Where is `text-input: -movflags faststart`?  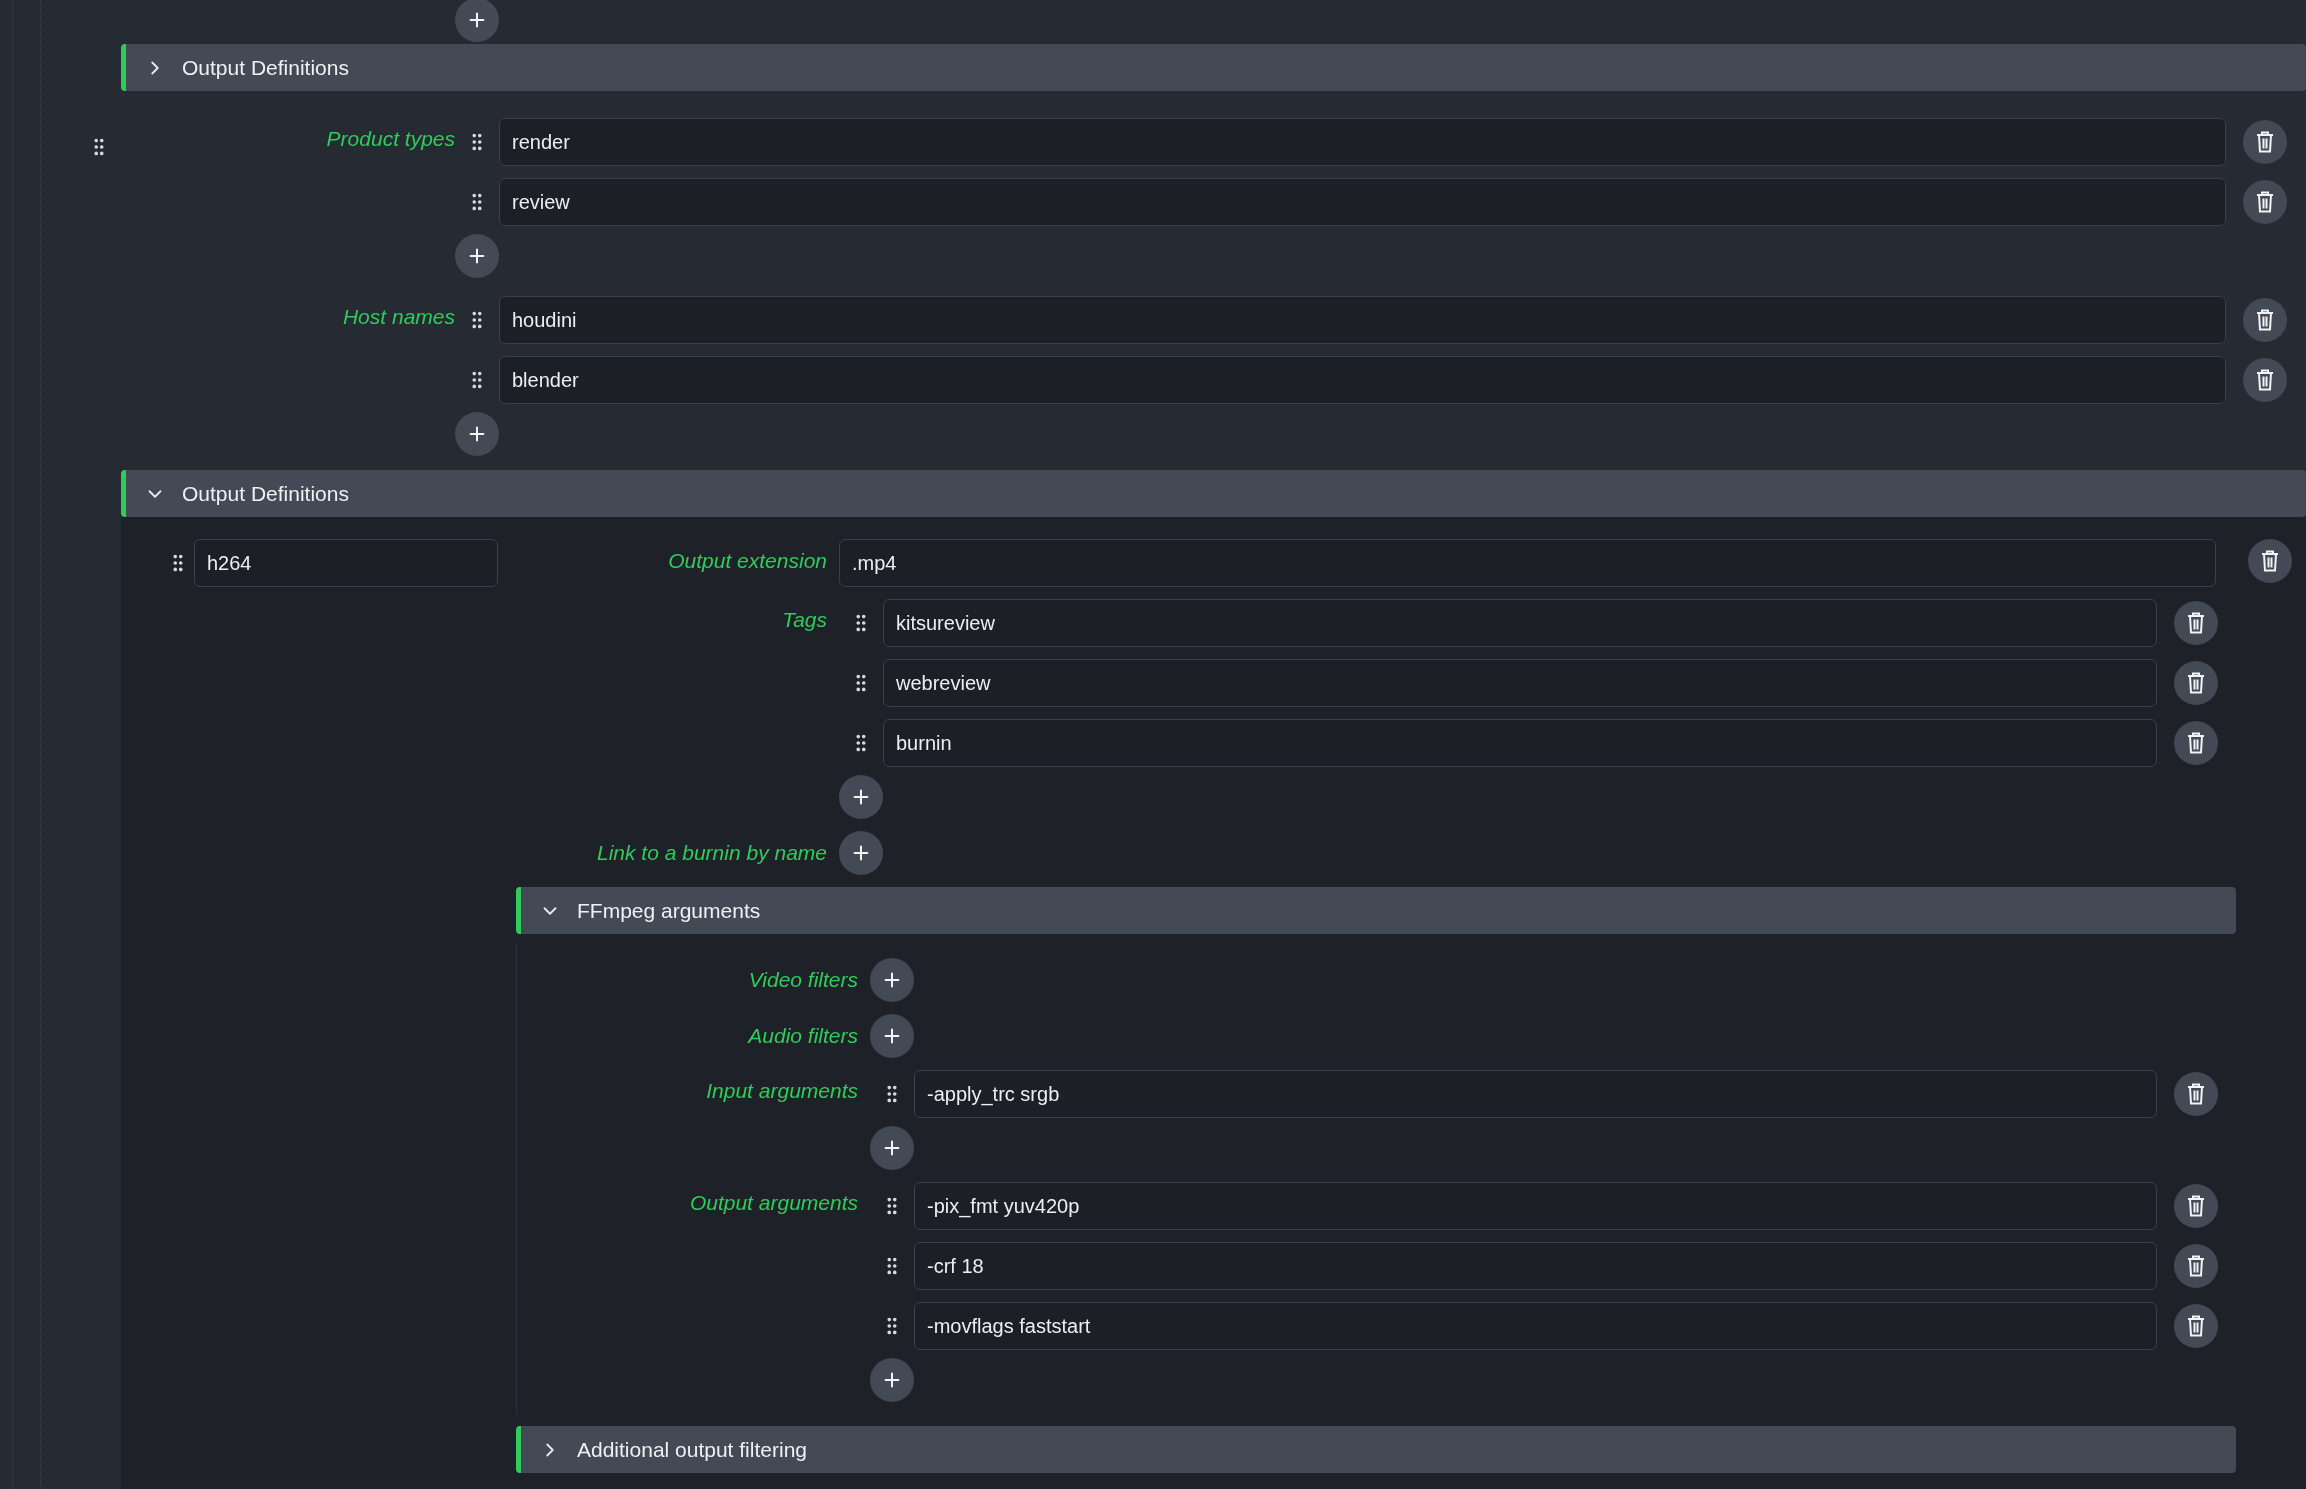
text-input: -movflags faststart is located at coordinates (1535, 1326).